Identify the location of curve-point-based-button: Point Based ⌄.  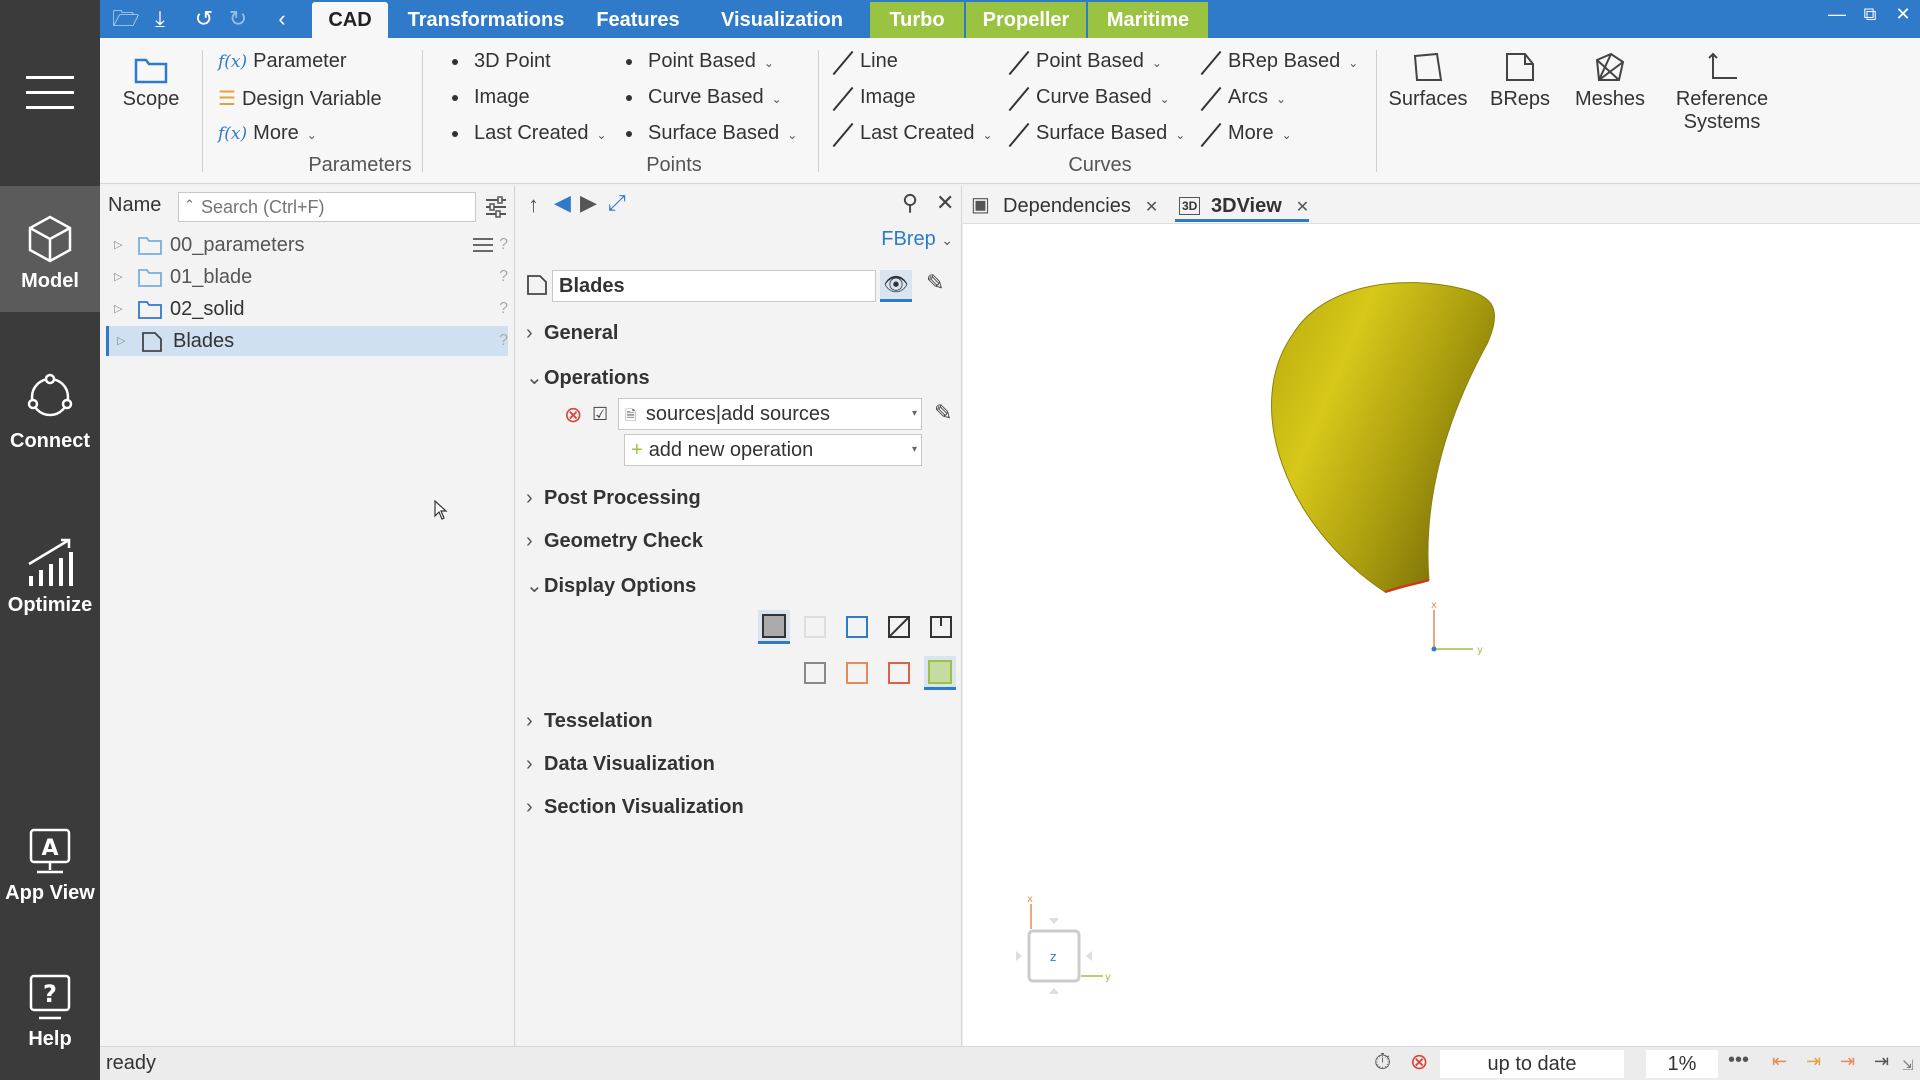
(1085, 61).